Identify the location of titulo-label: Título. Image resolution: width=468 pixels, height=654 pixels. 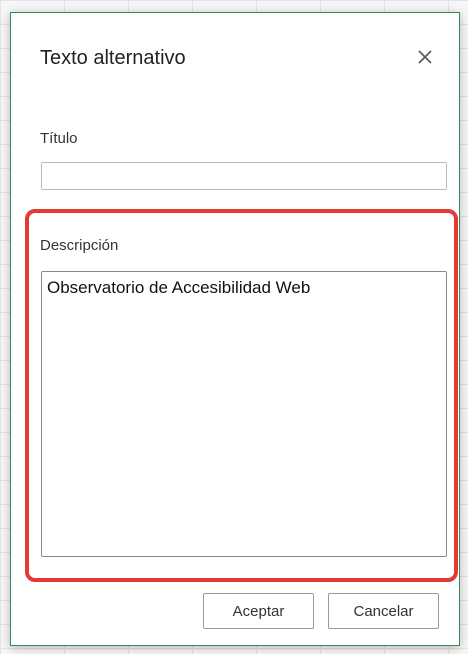
(59, 138).